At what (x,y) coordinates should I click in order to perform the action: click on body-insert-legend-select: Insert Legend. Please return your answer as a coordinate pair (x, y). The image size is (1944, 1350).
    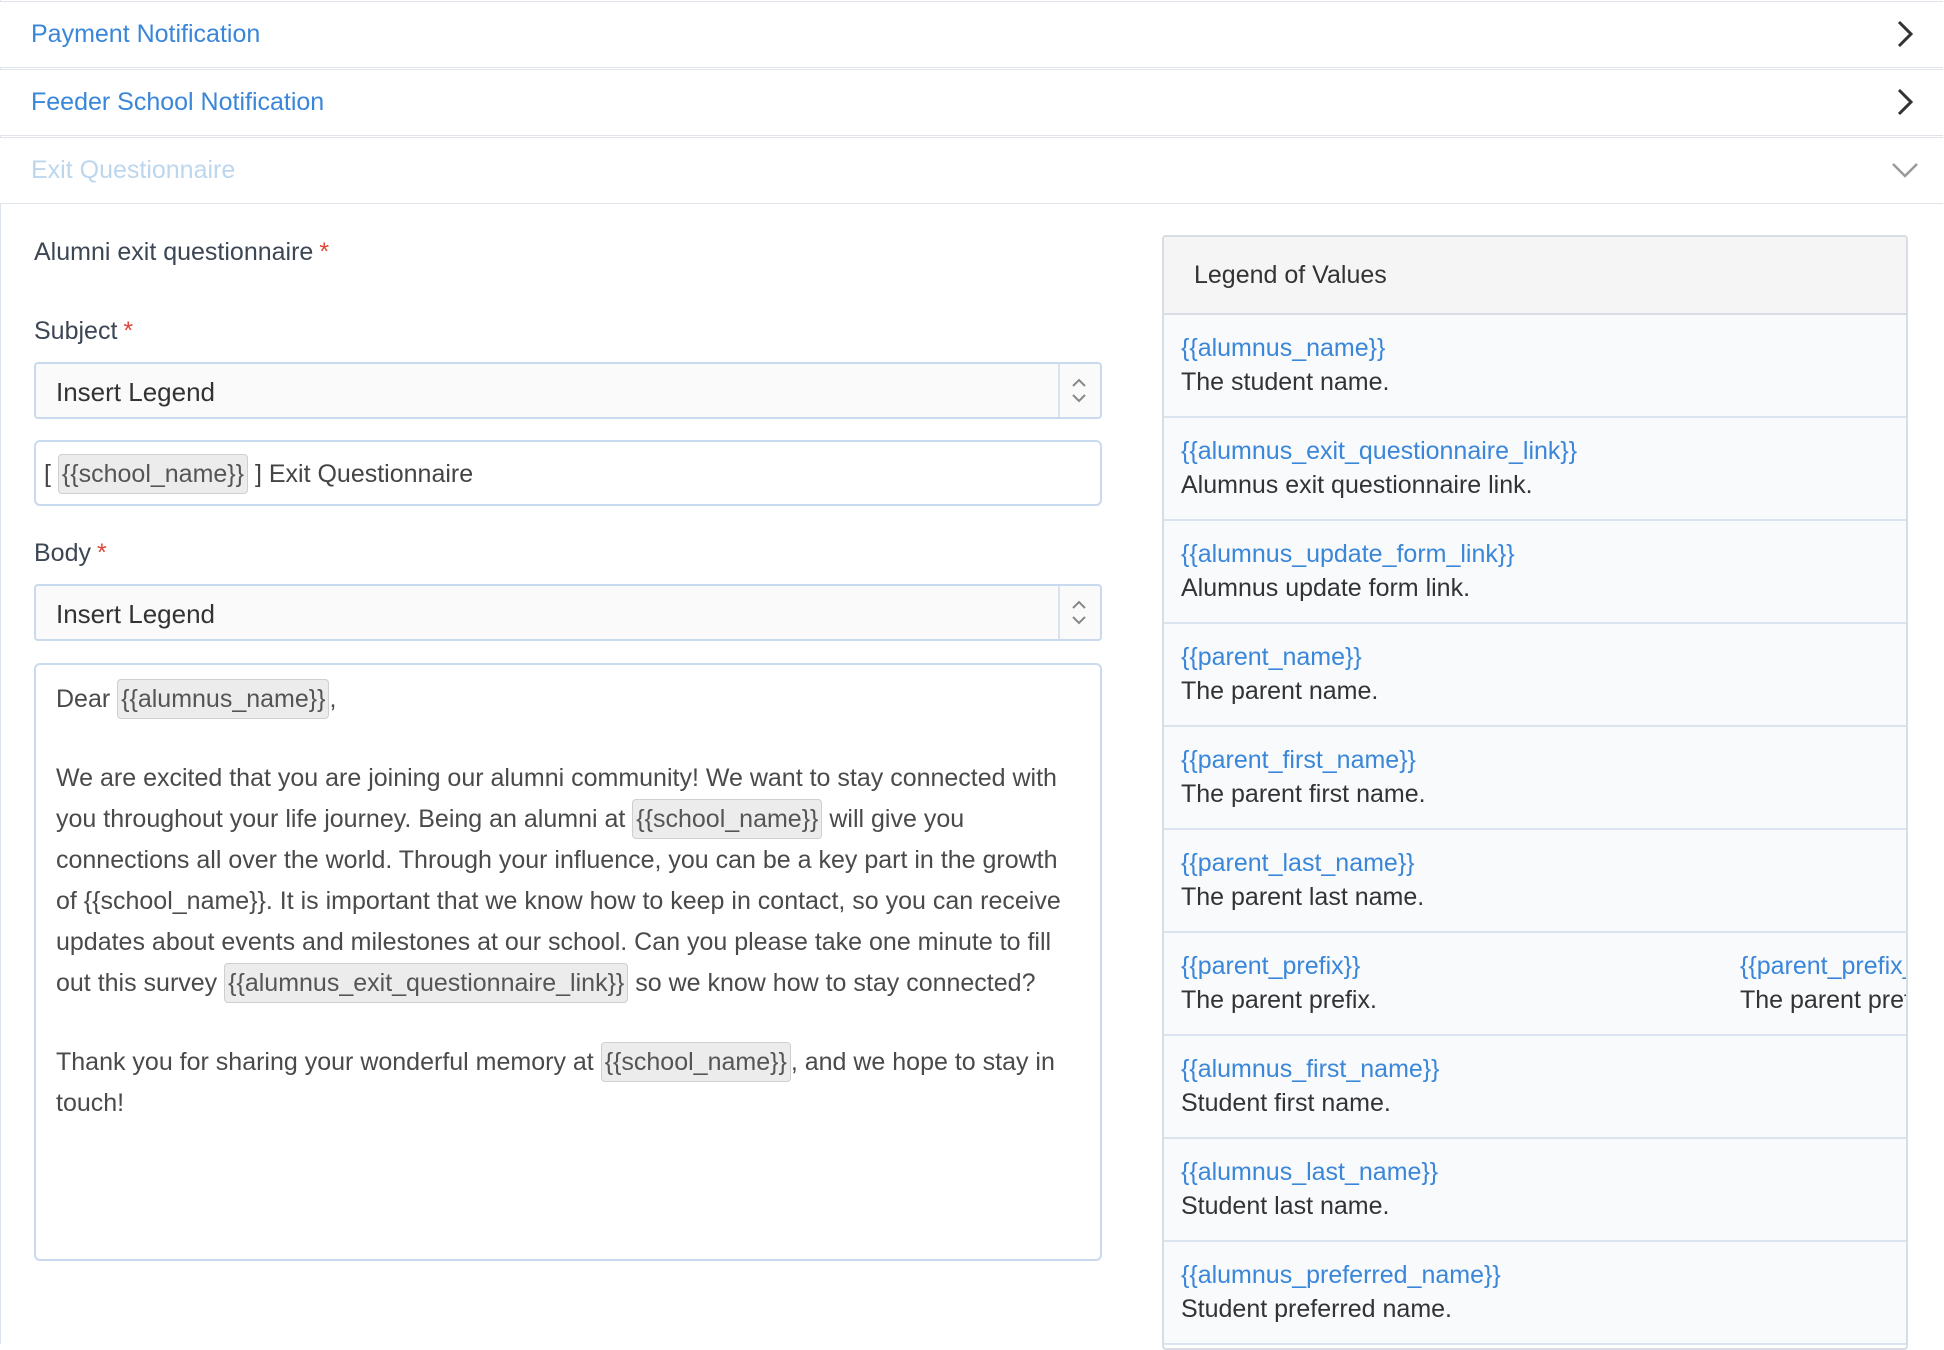
    Looking at the image, I should click on (568, 612).